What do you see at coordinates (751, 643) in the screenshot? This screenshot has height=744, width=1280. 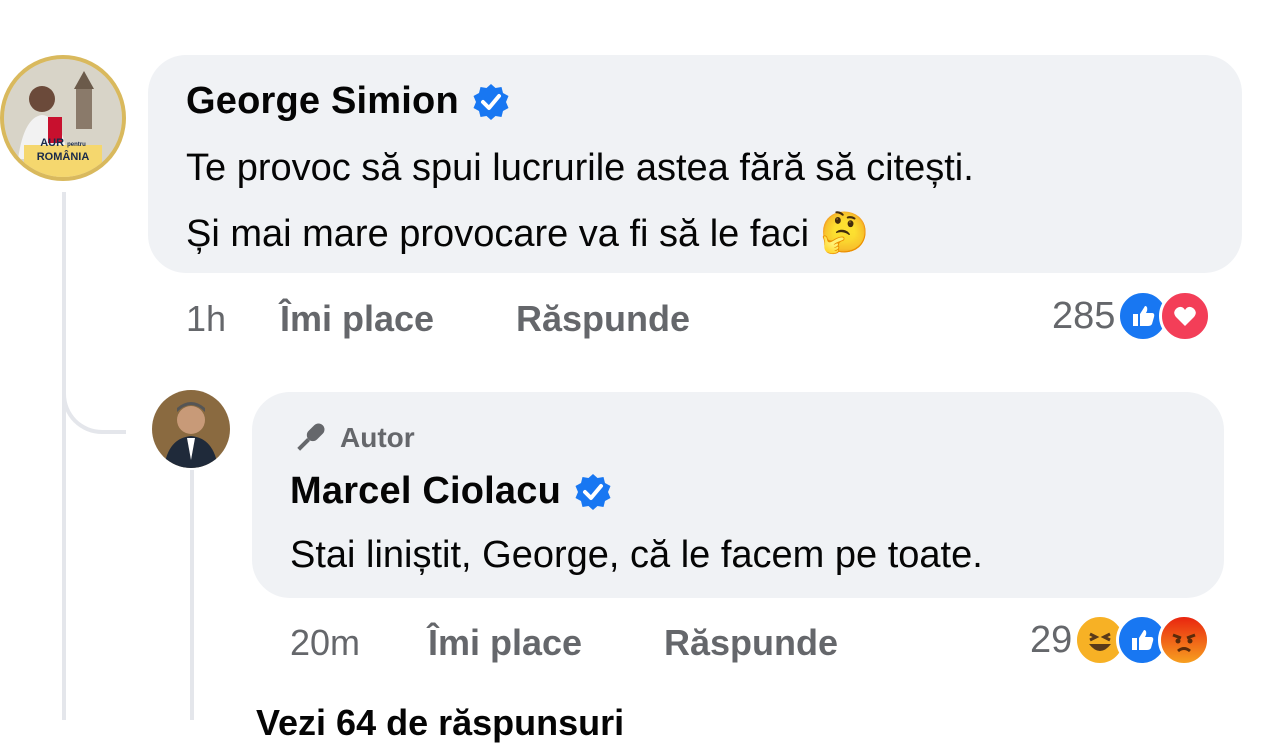 I see `reply-reply-button: Răspunde` at bounding box center [751, 643].